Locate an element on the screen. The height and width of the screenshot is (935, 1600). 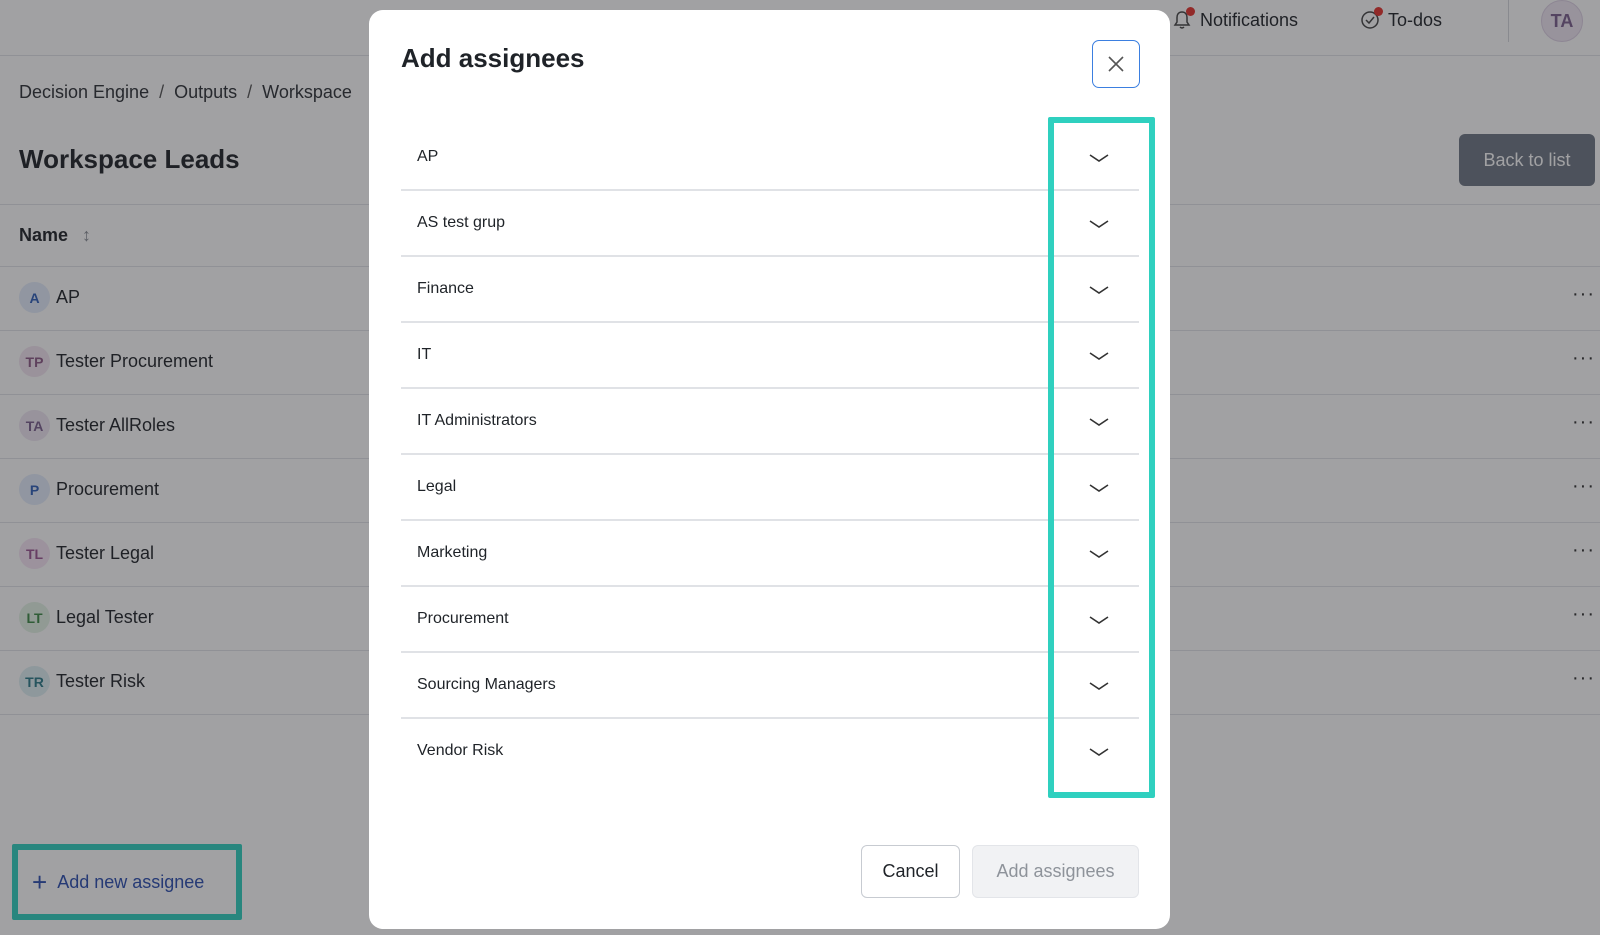
group-label: Procurement is located at coordinates (463, 618).